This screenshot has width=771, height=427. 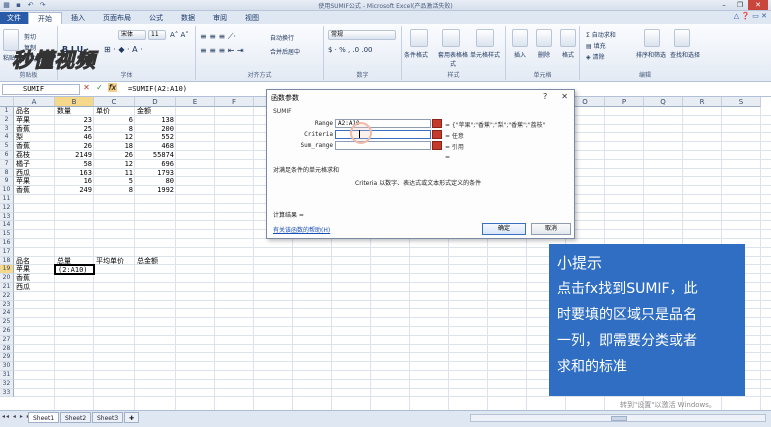 I want to click on enter-icon: ✓, so click(x=99, y=87).